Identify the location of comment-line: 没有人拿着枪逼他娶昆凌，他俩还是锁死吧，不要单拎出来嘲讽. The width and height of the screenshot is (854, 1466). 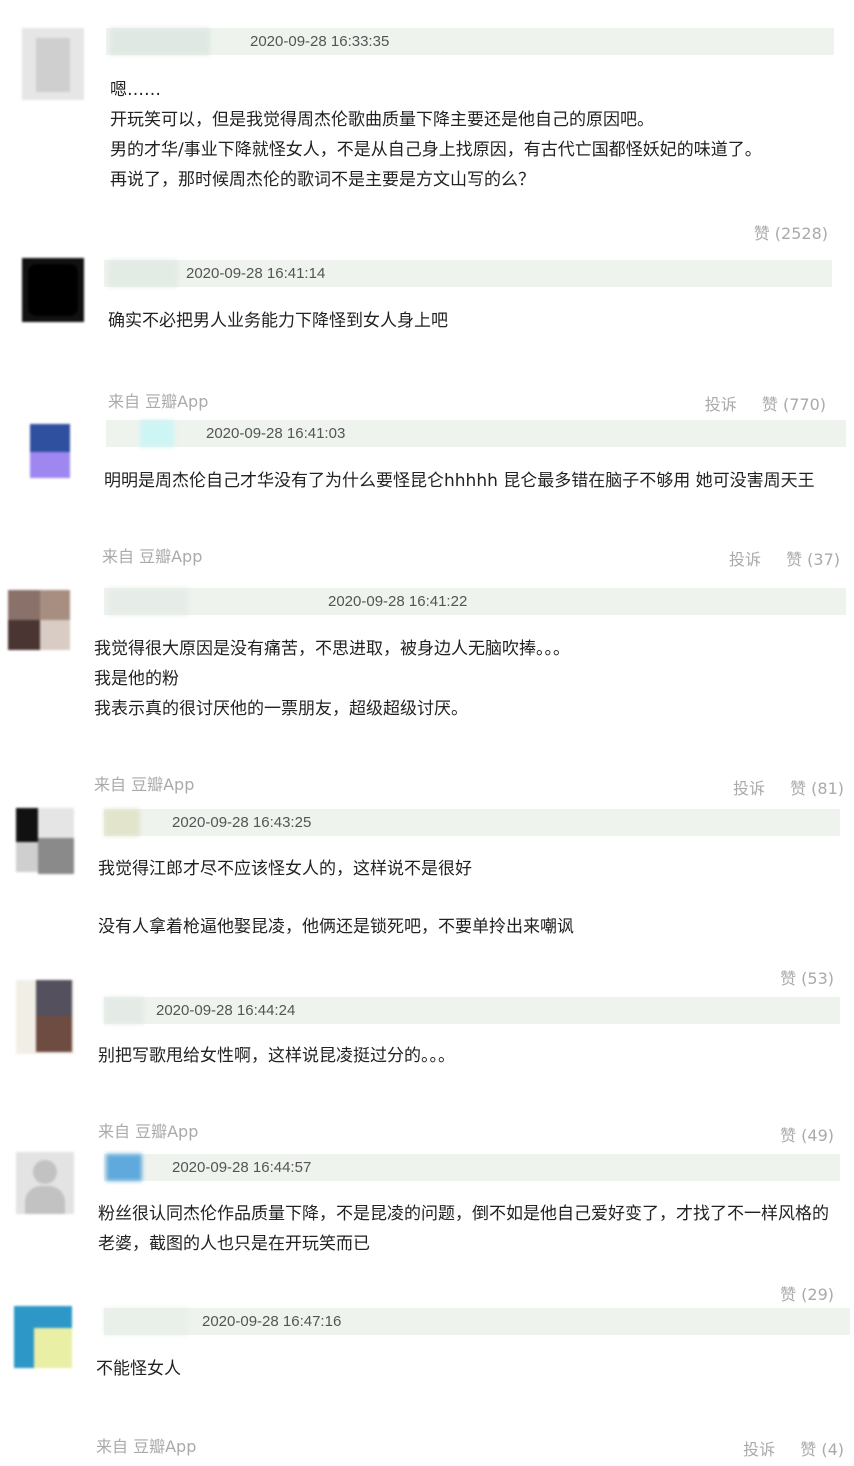
(336, 927).